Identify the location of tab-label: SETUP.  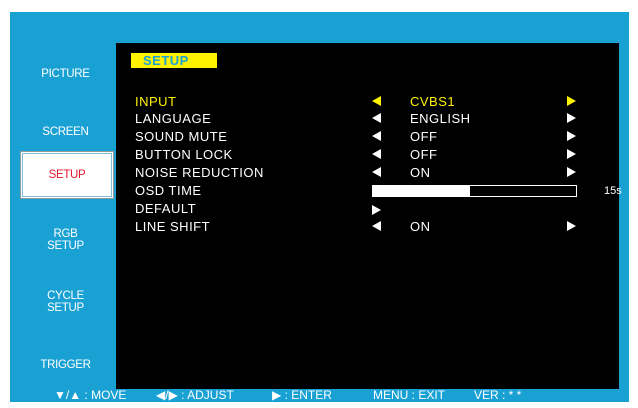
(67, 175).